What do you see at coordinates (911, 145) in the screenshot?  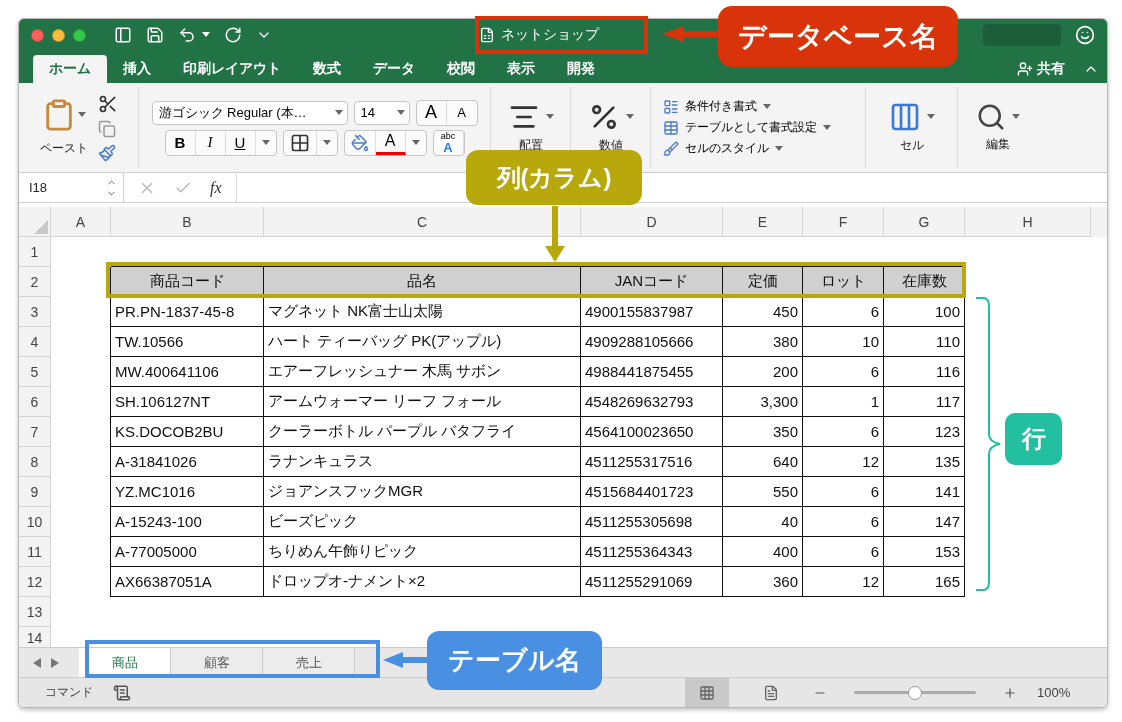 I see `cells-label: セル` at bounding box center [911, 145].